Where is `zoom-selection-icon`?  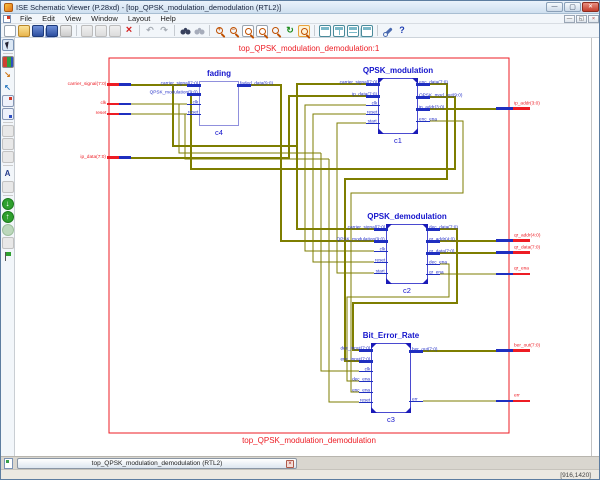 zoom-selection-icon is located at coordinates (276, 31).